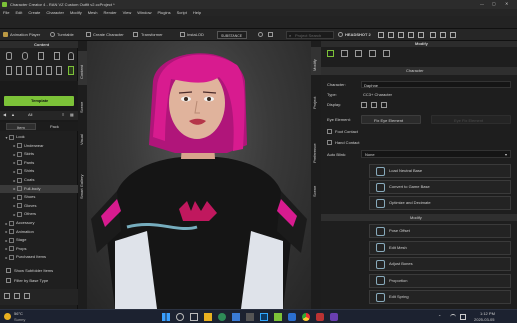 This screenshot has height=323, width=517. I want to click on adjust-bones-button: Adjust Bones, so click(440, 264).